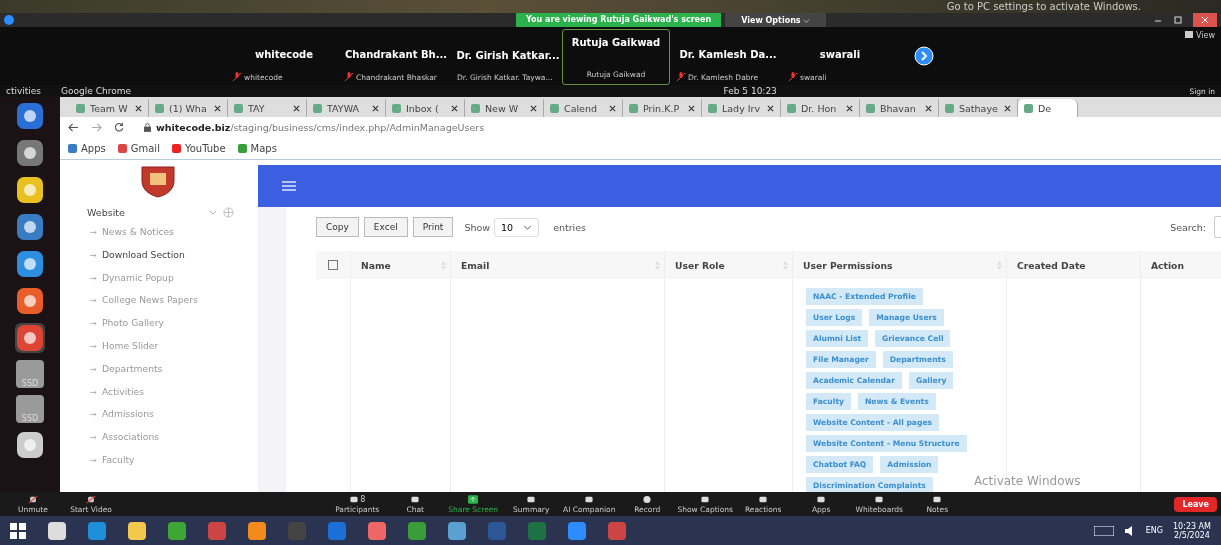 The width and height of the screenshot is (1221, 545). I want to click on search-field, so click(1217, 227).